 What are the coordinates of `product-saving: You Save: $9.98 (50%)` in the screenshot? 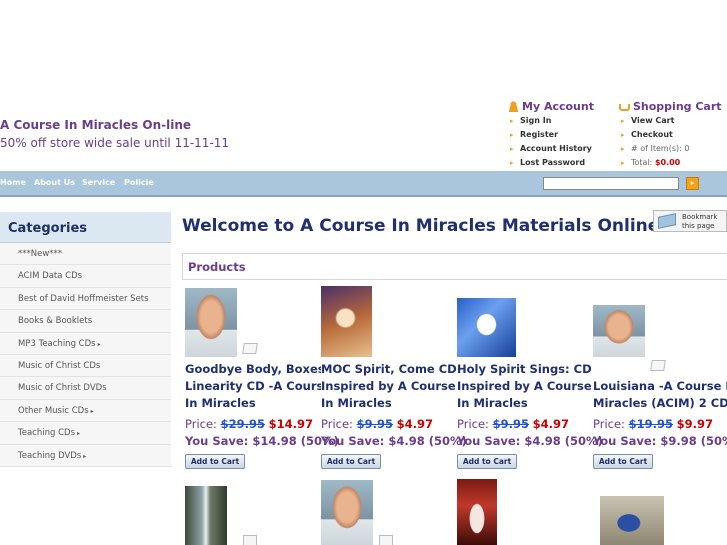 It's located at (660, 441).